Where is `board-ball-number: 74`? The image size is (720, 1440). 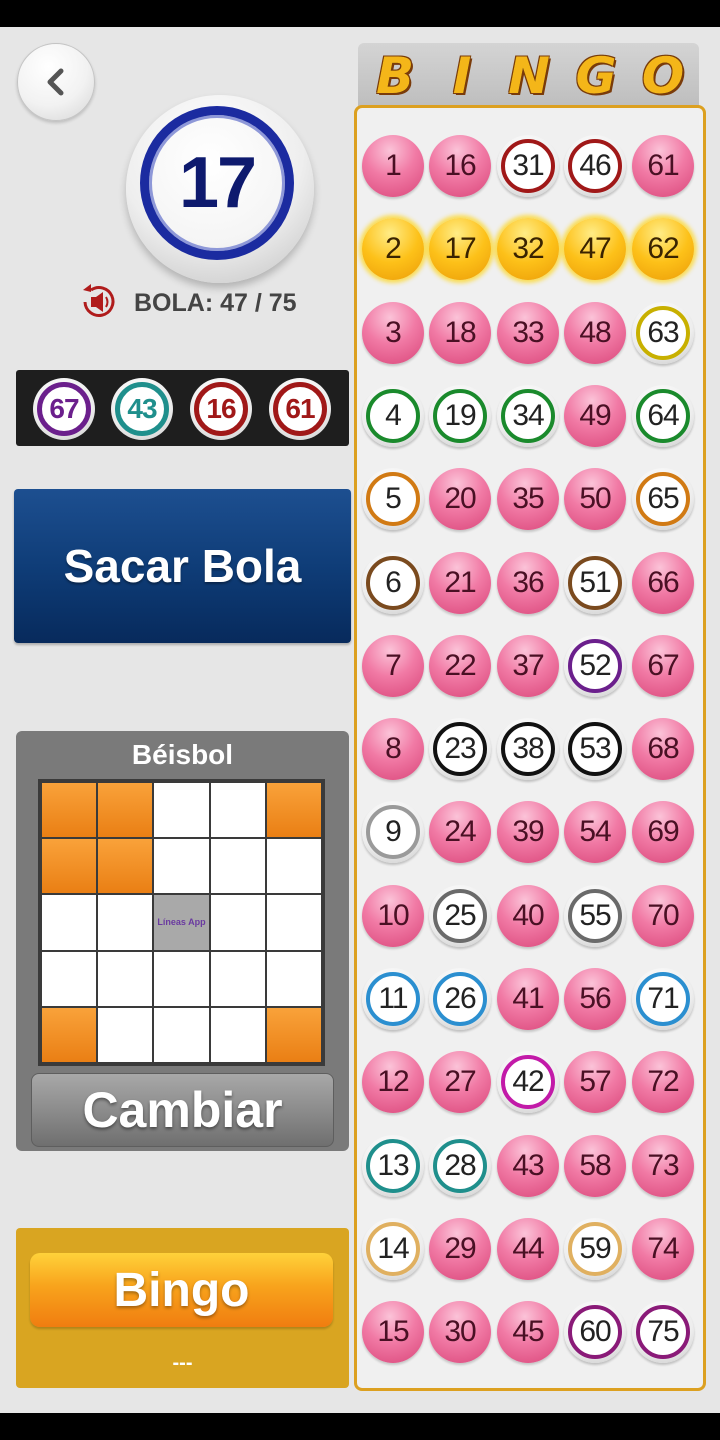
board-ball-number: 74 is located at coordinates (663, 1248).